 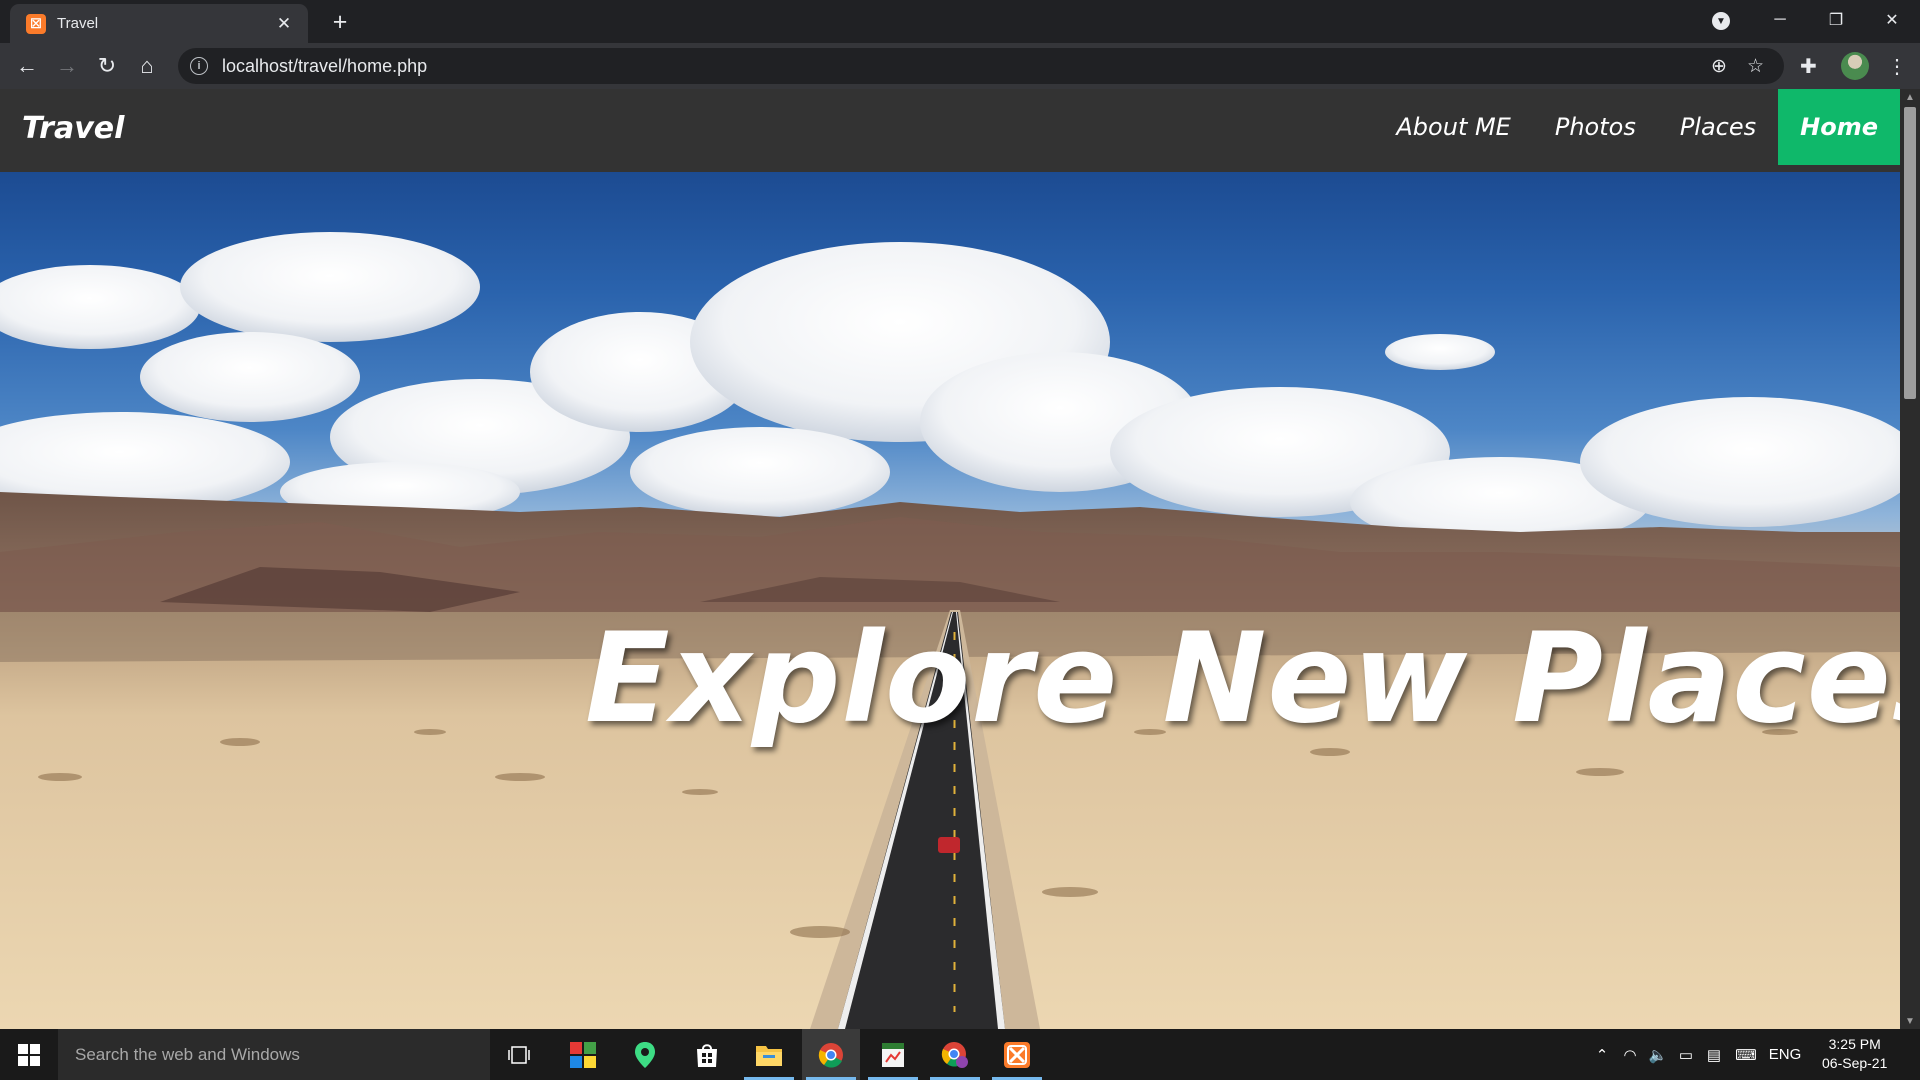 What do you see at coordinates (1897, 66) in the screenshot?
I see `chrome-menu-icon: ⋮` at bounding box center [1897, 66].